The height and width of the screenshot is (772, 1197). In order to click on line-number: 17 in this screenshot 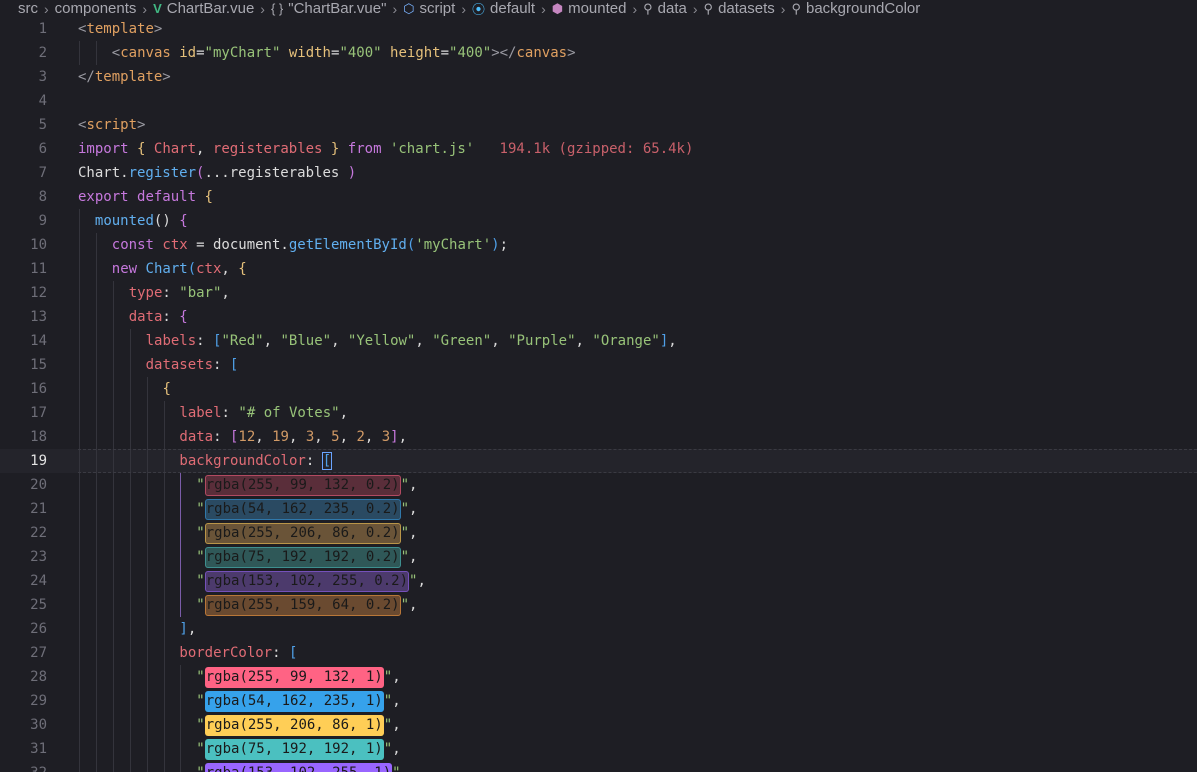, I will do `click(23, 413)`.